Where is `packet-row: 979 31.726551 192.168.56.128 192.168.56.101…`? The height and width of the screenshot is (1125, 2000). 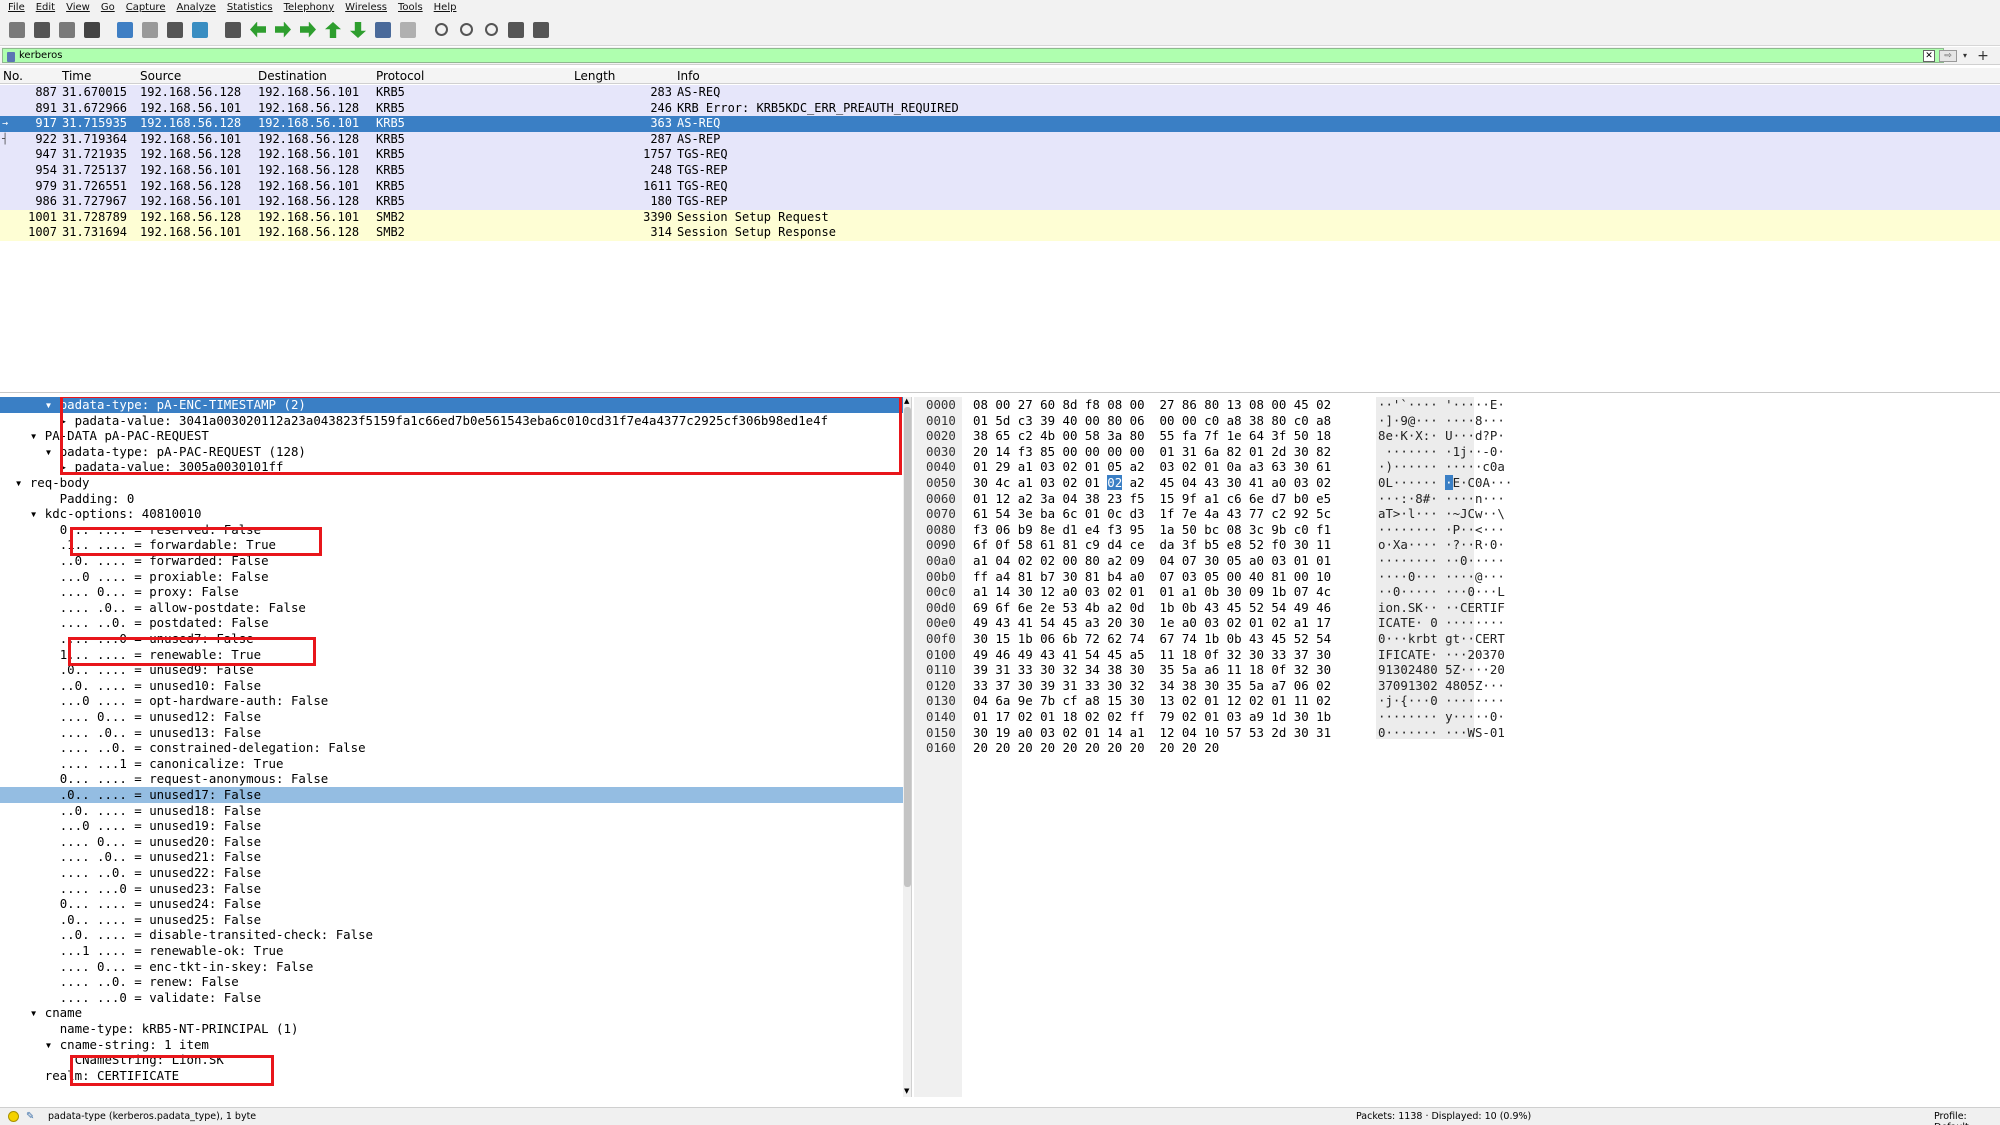
packet-row: 979 31.726551 192.168.56.128 192.168.56.101… is located at coordinates (1000, 186).